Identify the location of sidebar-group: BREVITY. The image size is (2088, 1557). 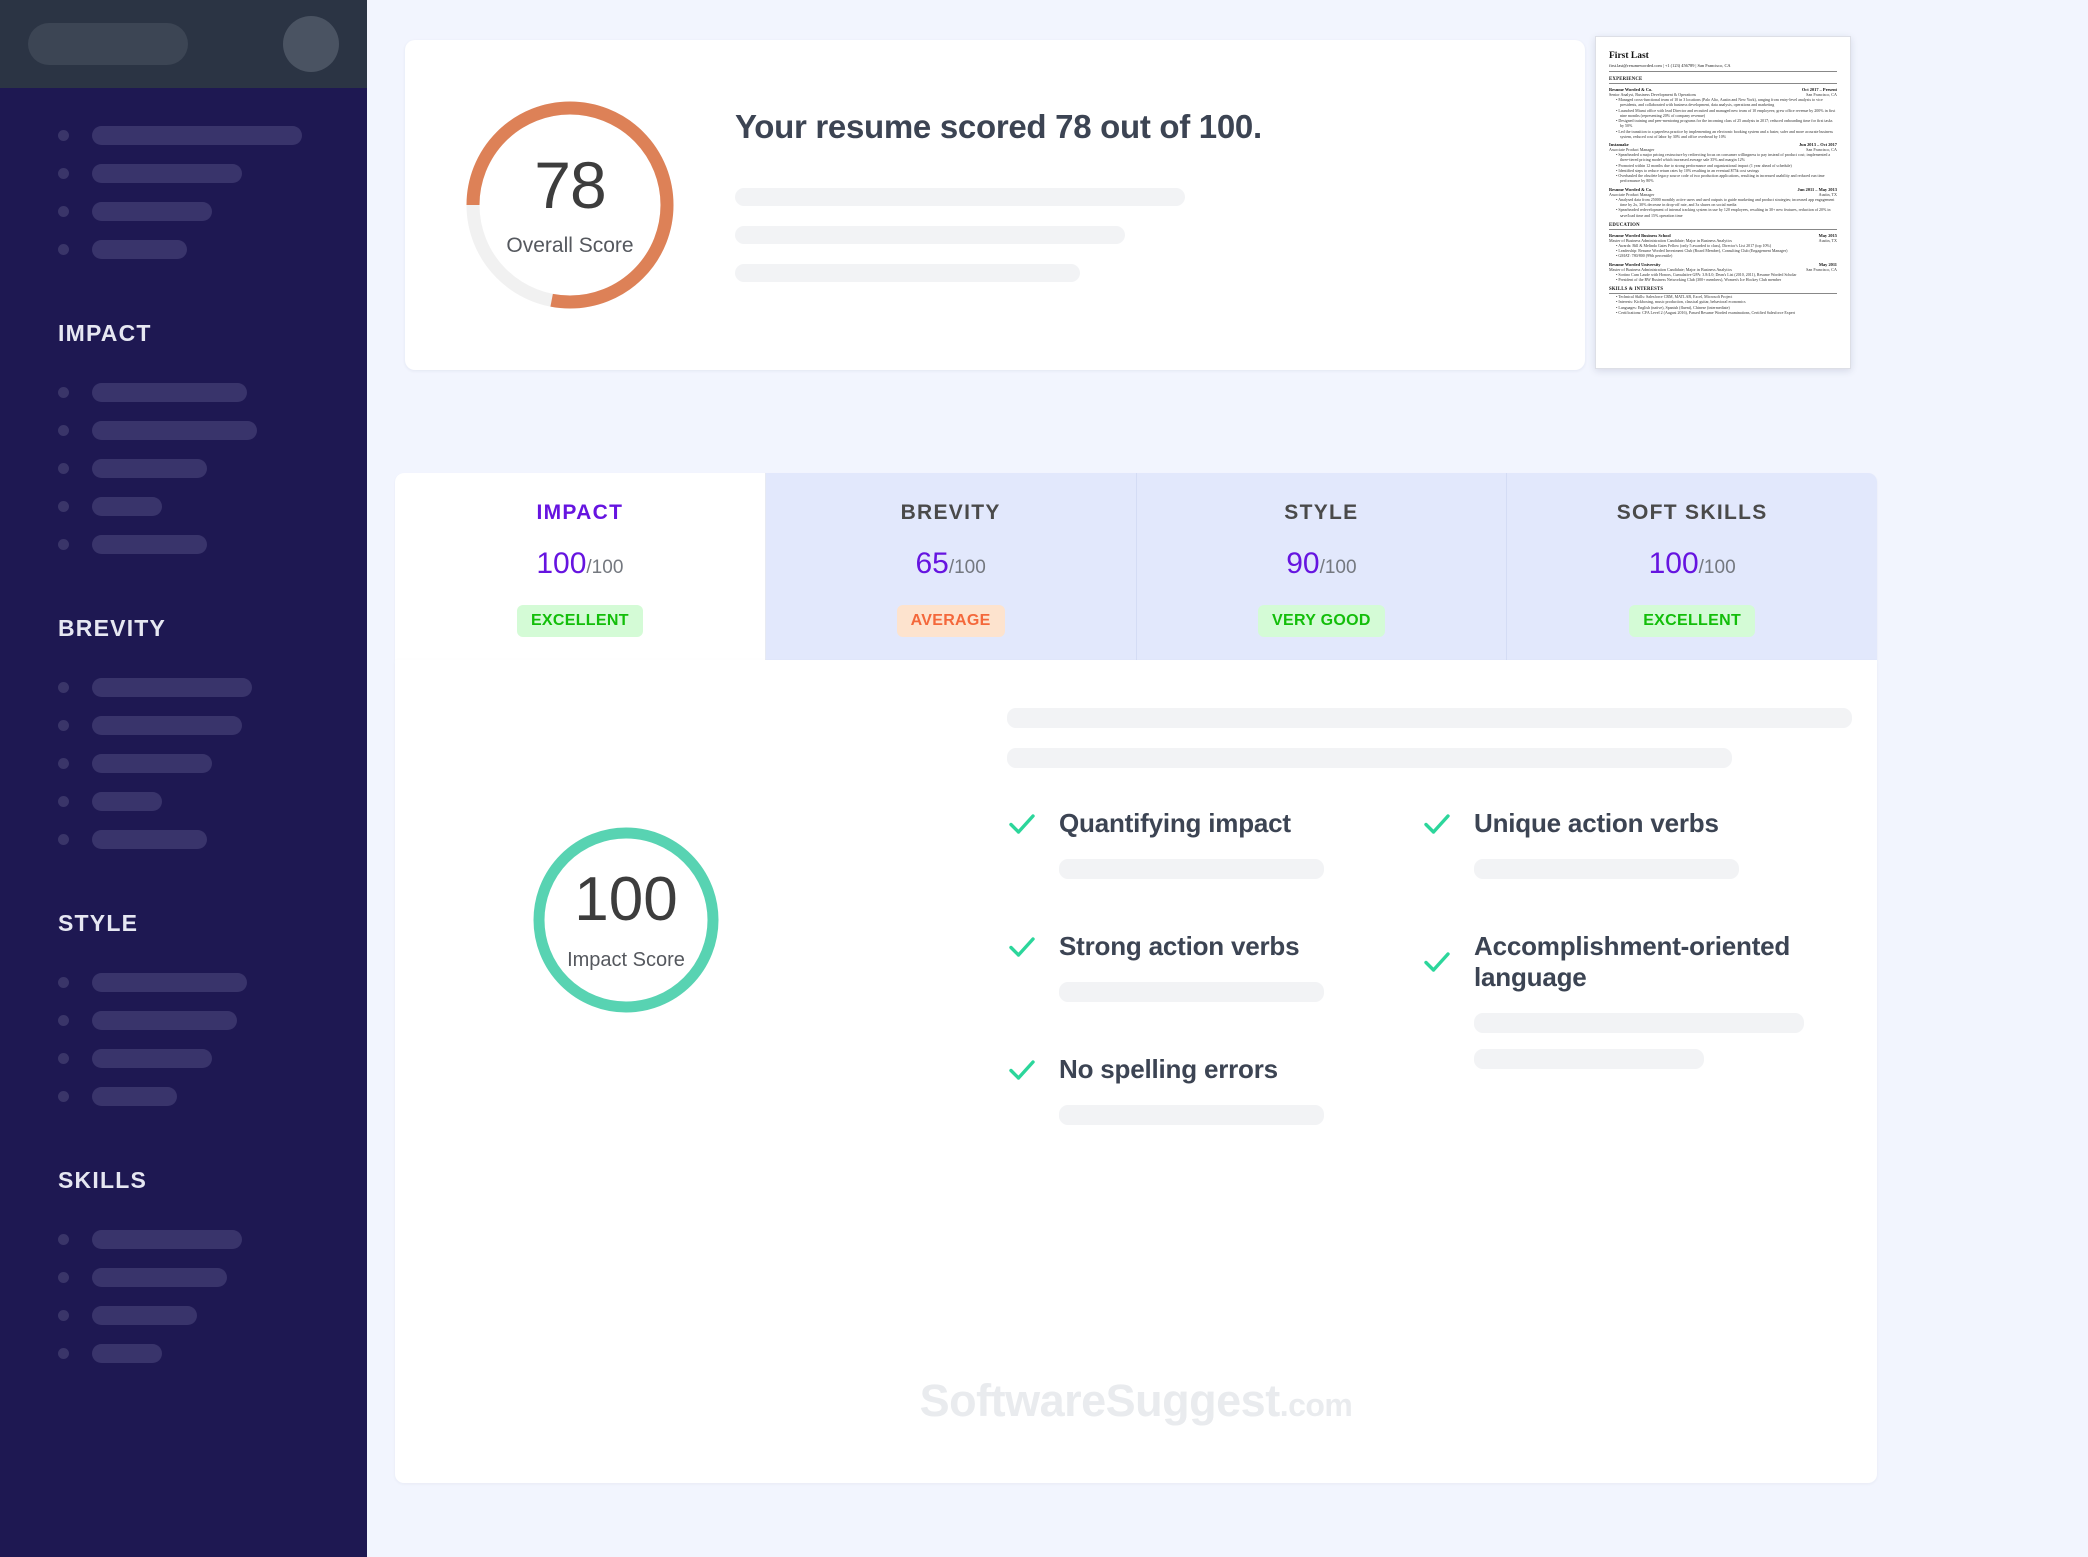
(183, 736).